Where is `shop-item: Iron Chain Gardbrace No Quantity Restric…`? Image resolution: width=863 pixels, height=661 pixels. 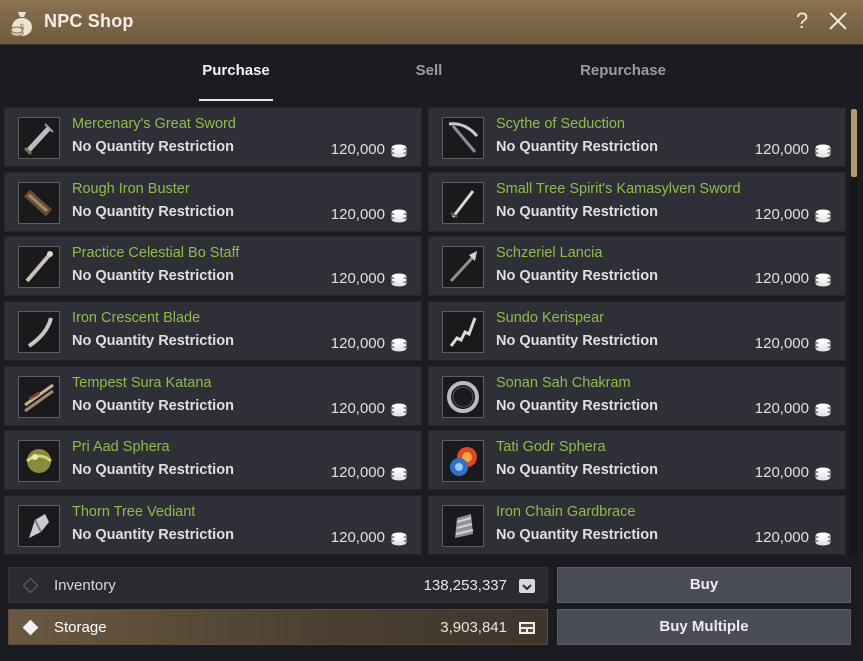 shop-item: Iron Chain Gardbrace No Quantity Restric… is located at coordinates (637, 525).